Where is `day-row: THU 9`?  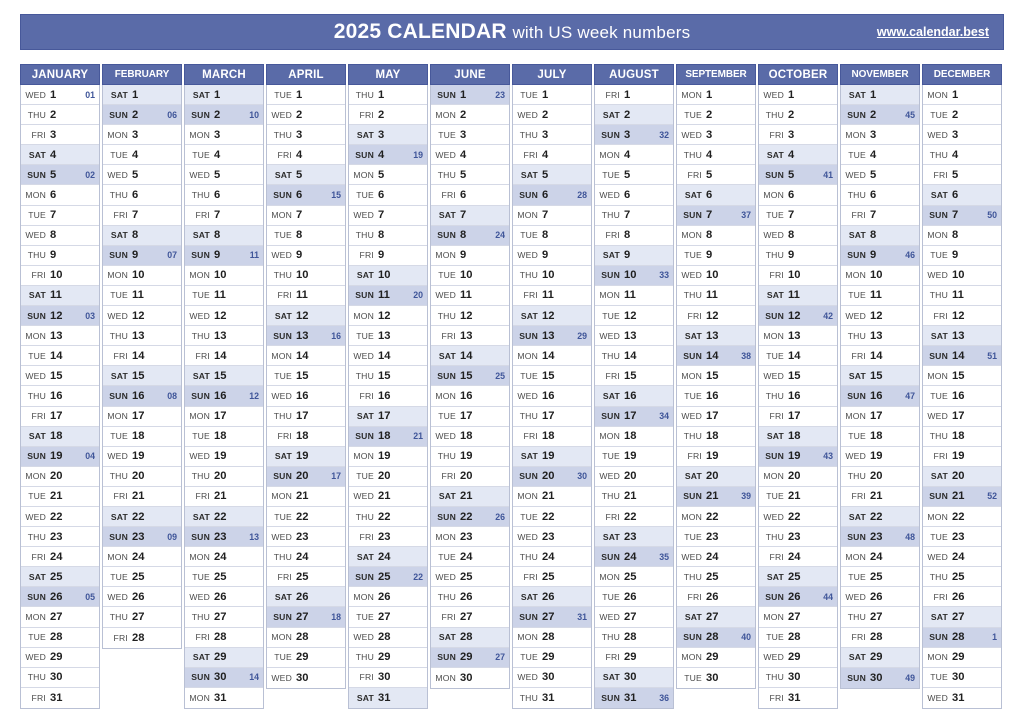
day-row: THU 9 is located at coordinates (60, 255).